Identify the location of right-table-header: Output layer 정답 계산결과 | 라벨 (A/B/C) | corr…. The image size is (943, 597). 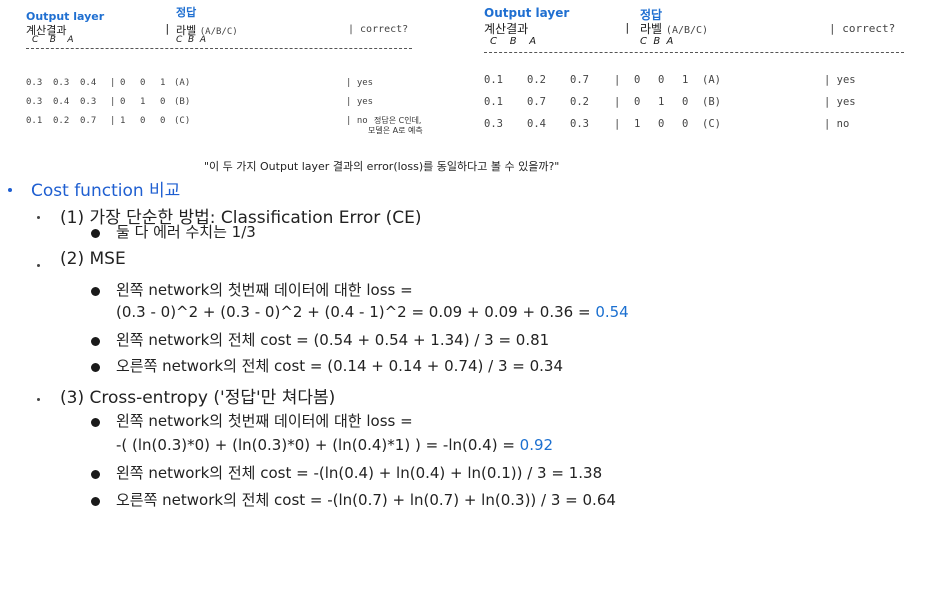
(712, 26).